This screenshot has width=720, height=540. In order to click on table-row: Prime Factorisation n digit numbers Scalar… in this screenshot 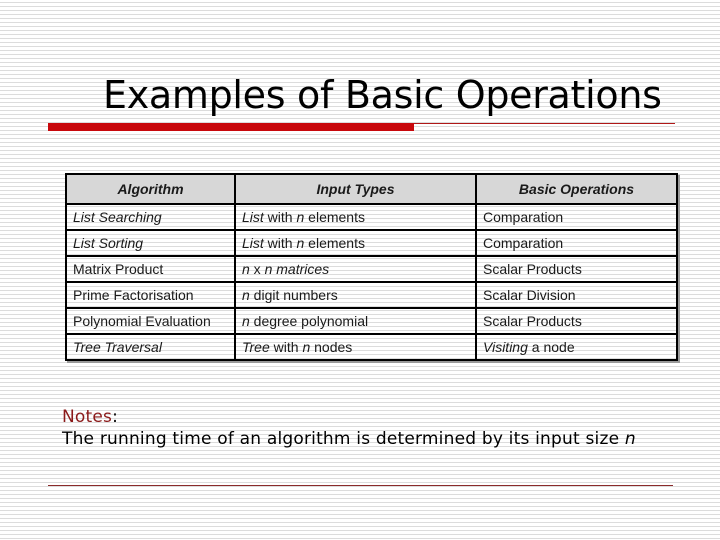, I will do `click(371, 295)`.